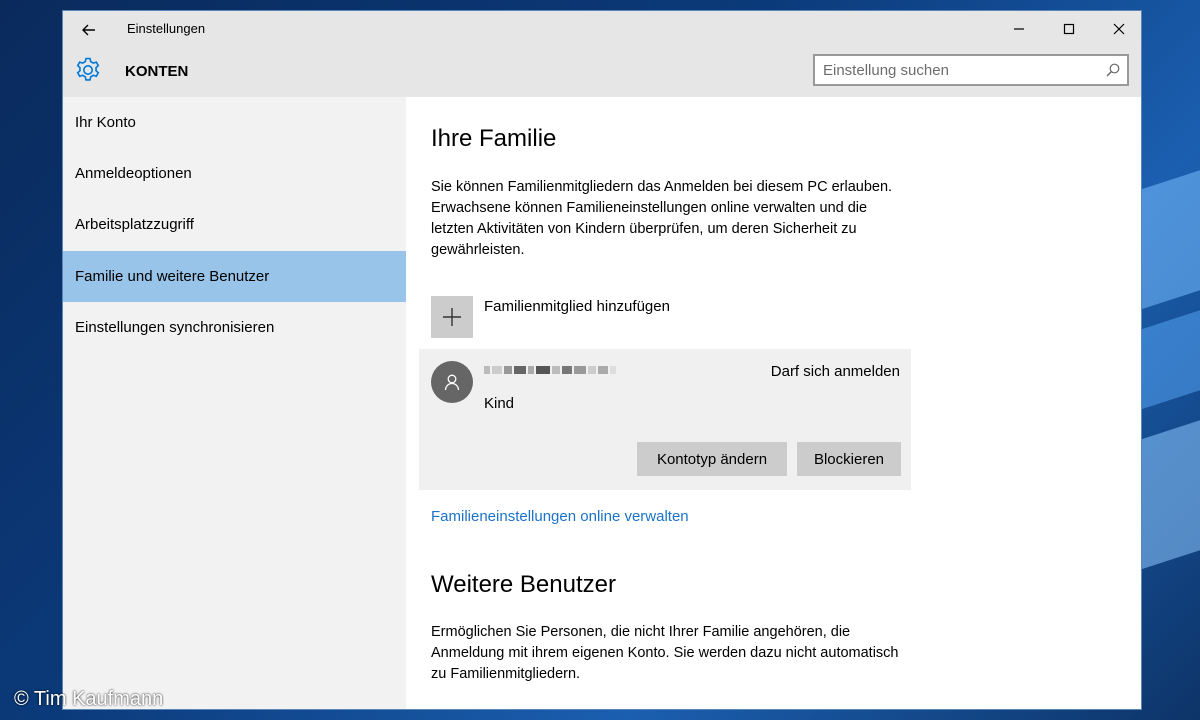 The width and height of the screenshot is (1200, 720). What do you see at coordinates (560, 516) in the screenshot?
I see `manage-family-online-link: Familieneinstellungen online verwalten` at bounding box center [560, 516].